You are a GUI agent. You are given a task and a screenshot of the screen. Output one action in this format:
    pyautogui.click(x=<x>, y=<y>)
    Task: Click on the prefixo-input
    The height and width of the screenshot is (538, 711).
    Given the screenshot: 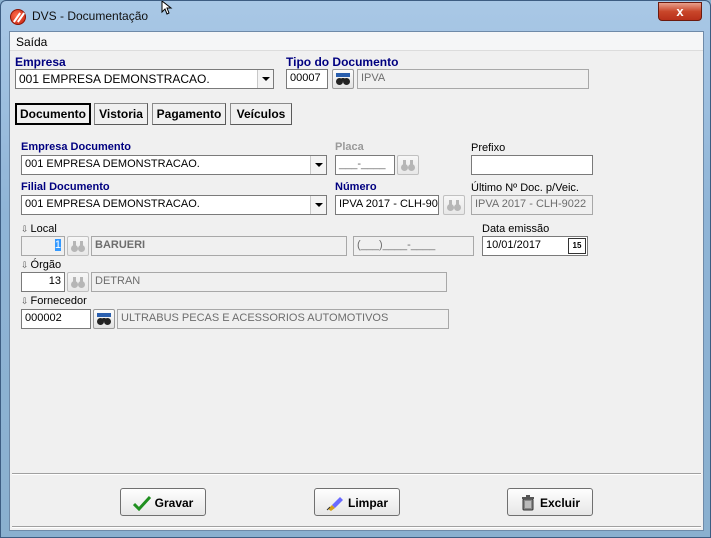 What is the action you would take?
    pyautogui.click(x=532, y=165)
    